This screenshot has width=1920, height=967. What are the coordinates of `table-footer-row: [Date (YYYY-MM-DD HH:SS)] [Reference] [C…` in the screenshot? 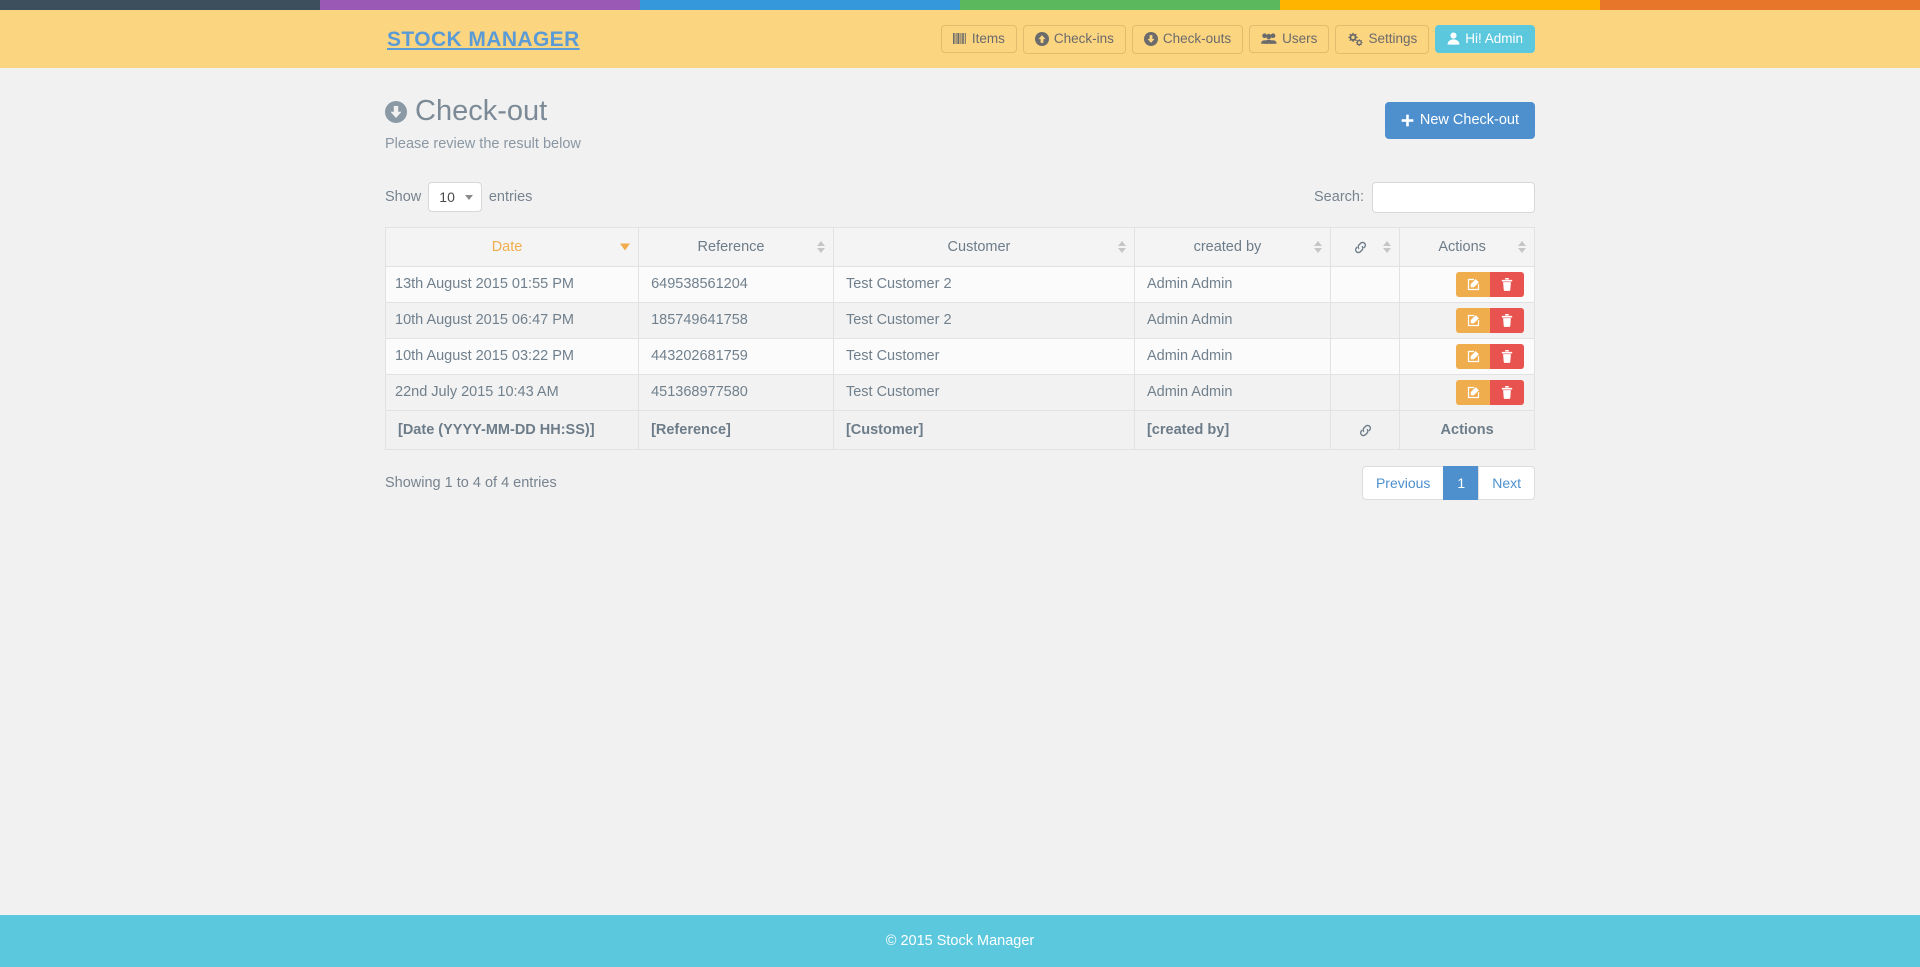 It's located at (959, 429).